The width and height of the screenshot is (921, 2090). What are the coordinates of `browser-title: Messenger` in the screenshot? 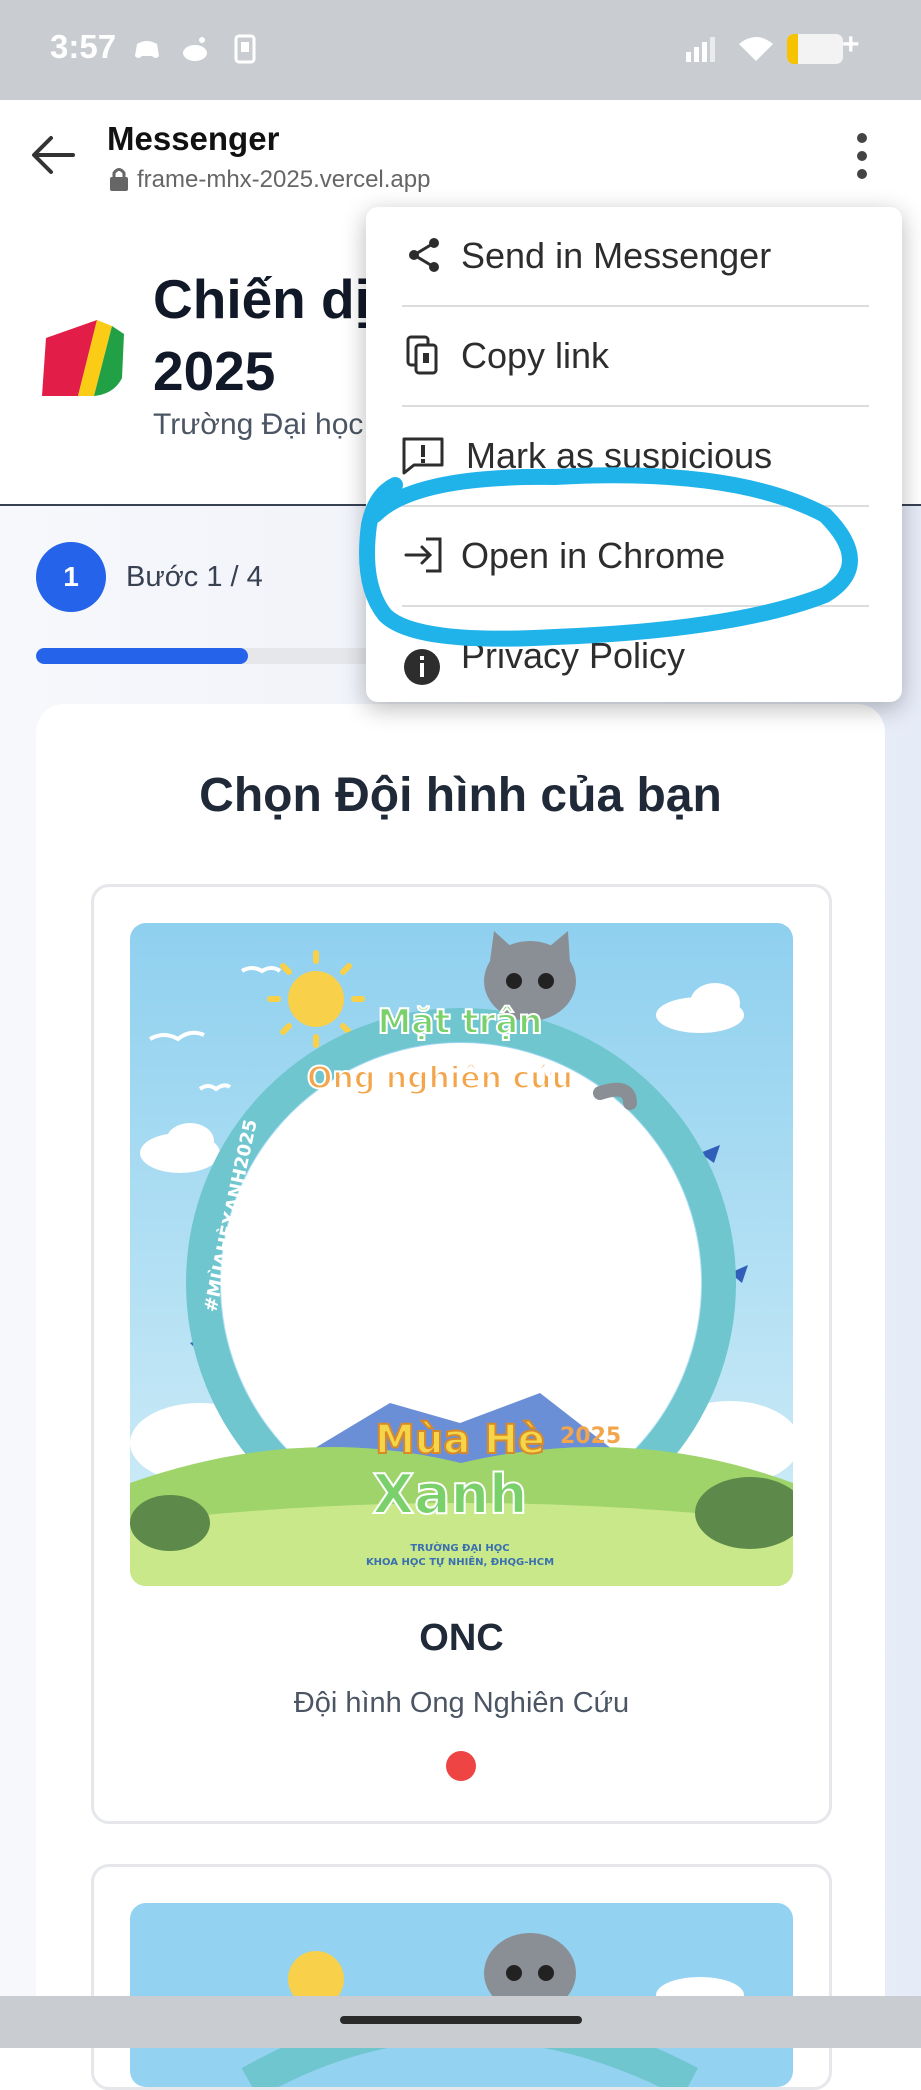 It's located at (193, 138).